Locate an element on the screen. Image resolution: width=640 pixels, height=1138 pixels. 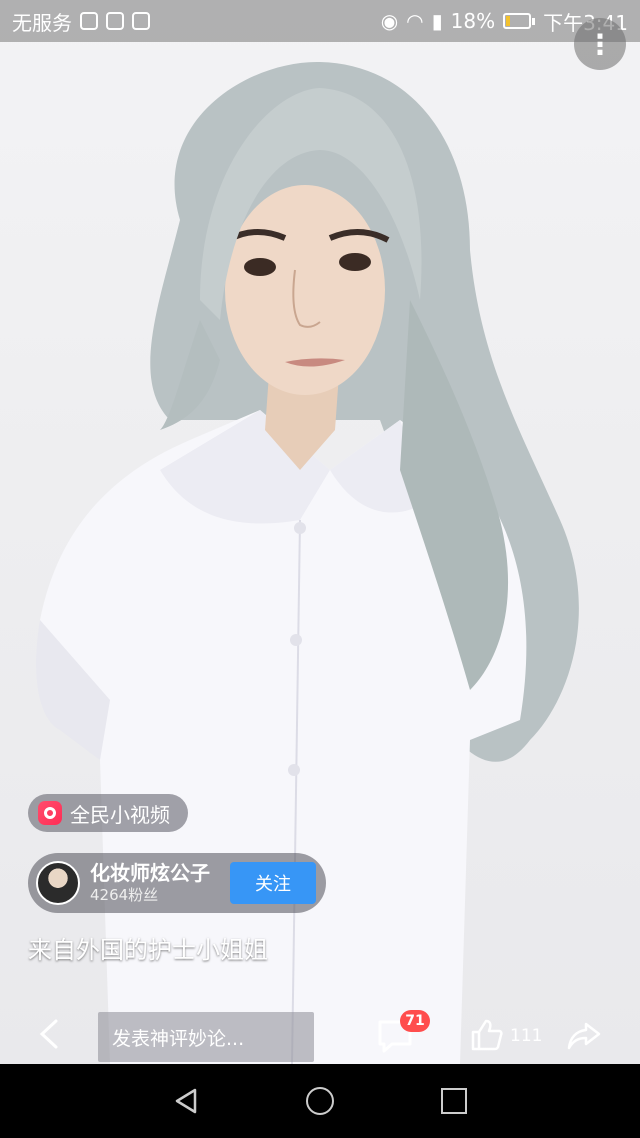
more-icon: ⋮ is located at coordinates (600, 44).